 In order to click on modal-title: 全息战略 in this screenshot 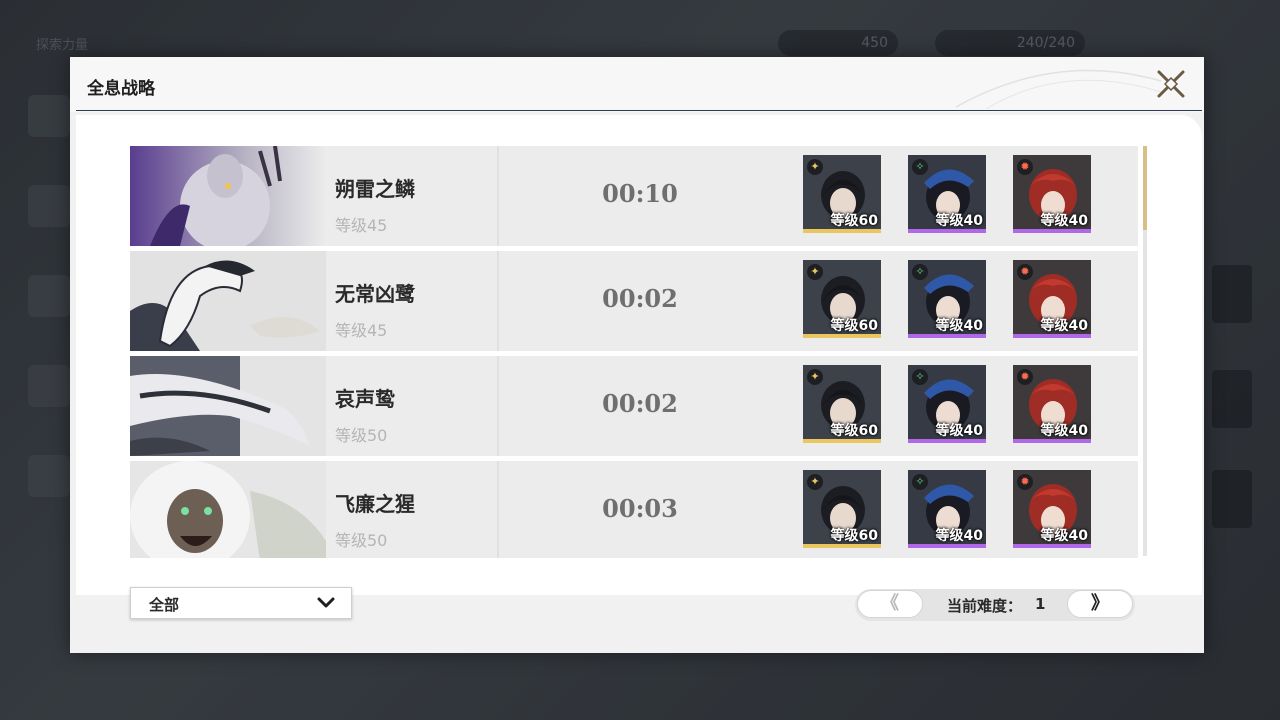, I will do `click(121, 89)`.